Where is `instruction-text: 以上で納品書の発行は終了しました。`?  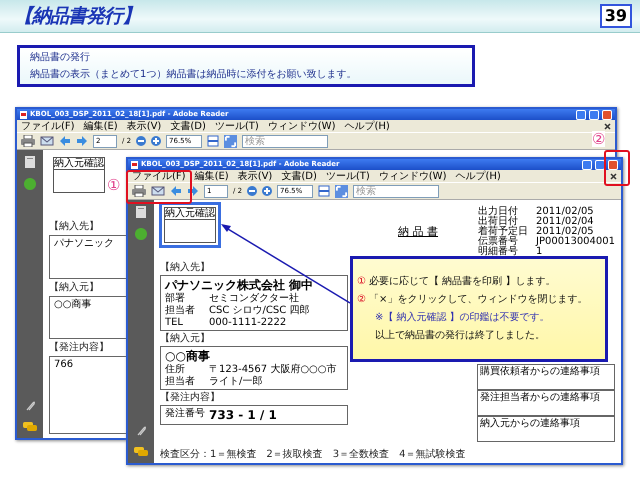 instruction-text: 以上で納品書の発行は終了しました。 is located at coordinates (459, 336).